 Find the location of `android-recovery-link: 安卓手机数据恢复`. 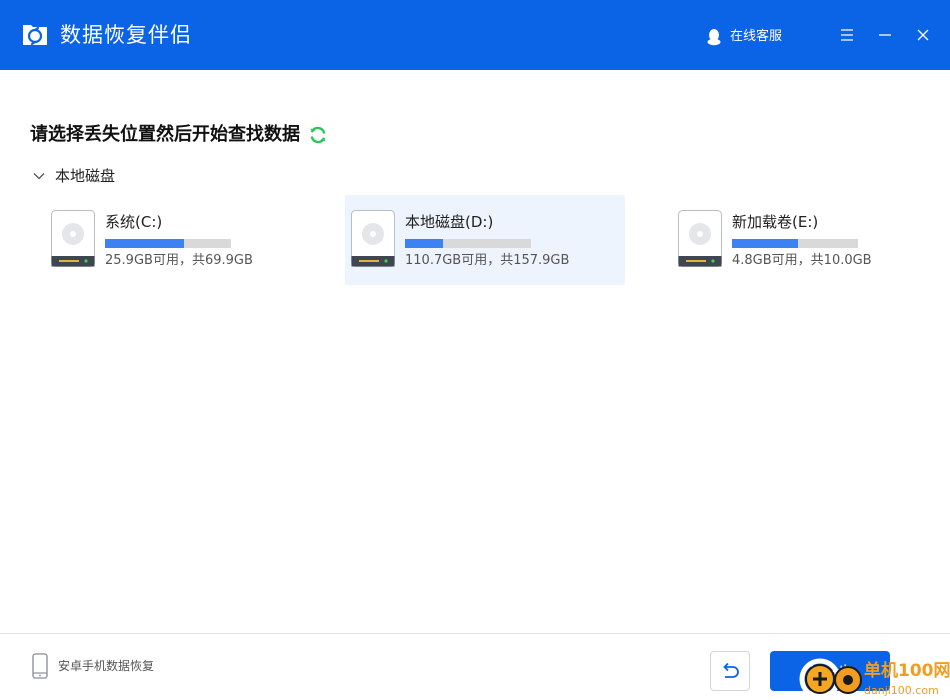

android-recovery-link: 安卓手机数据恢复 is located at coordinates (93, 666).